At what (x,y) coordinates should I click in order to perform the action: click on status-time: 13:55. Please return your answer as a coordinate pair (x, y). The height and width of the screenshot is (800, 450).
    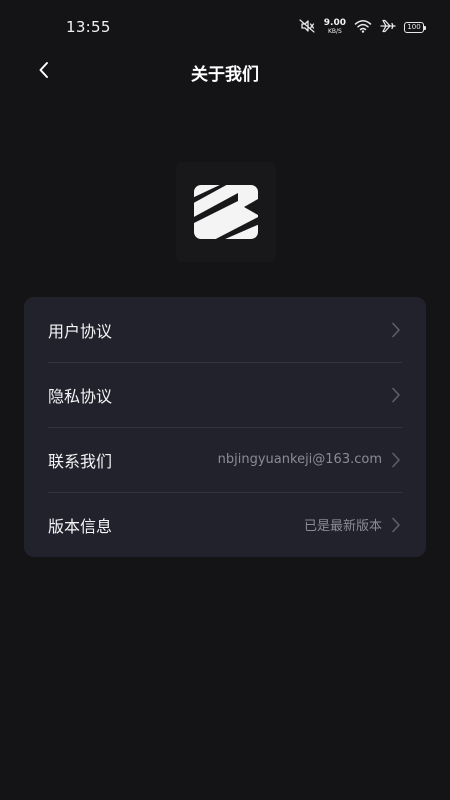
    Looking at the image, I should click on (88, 27).